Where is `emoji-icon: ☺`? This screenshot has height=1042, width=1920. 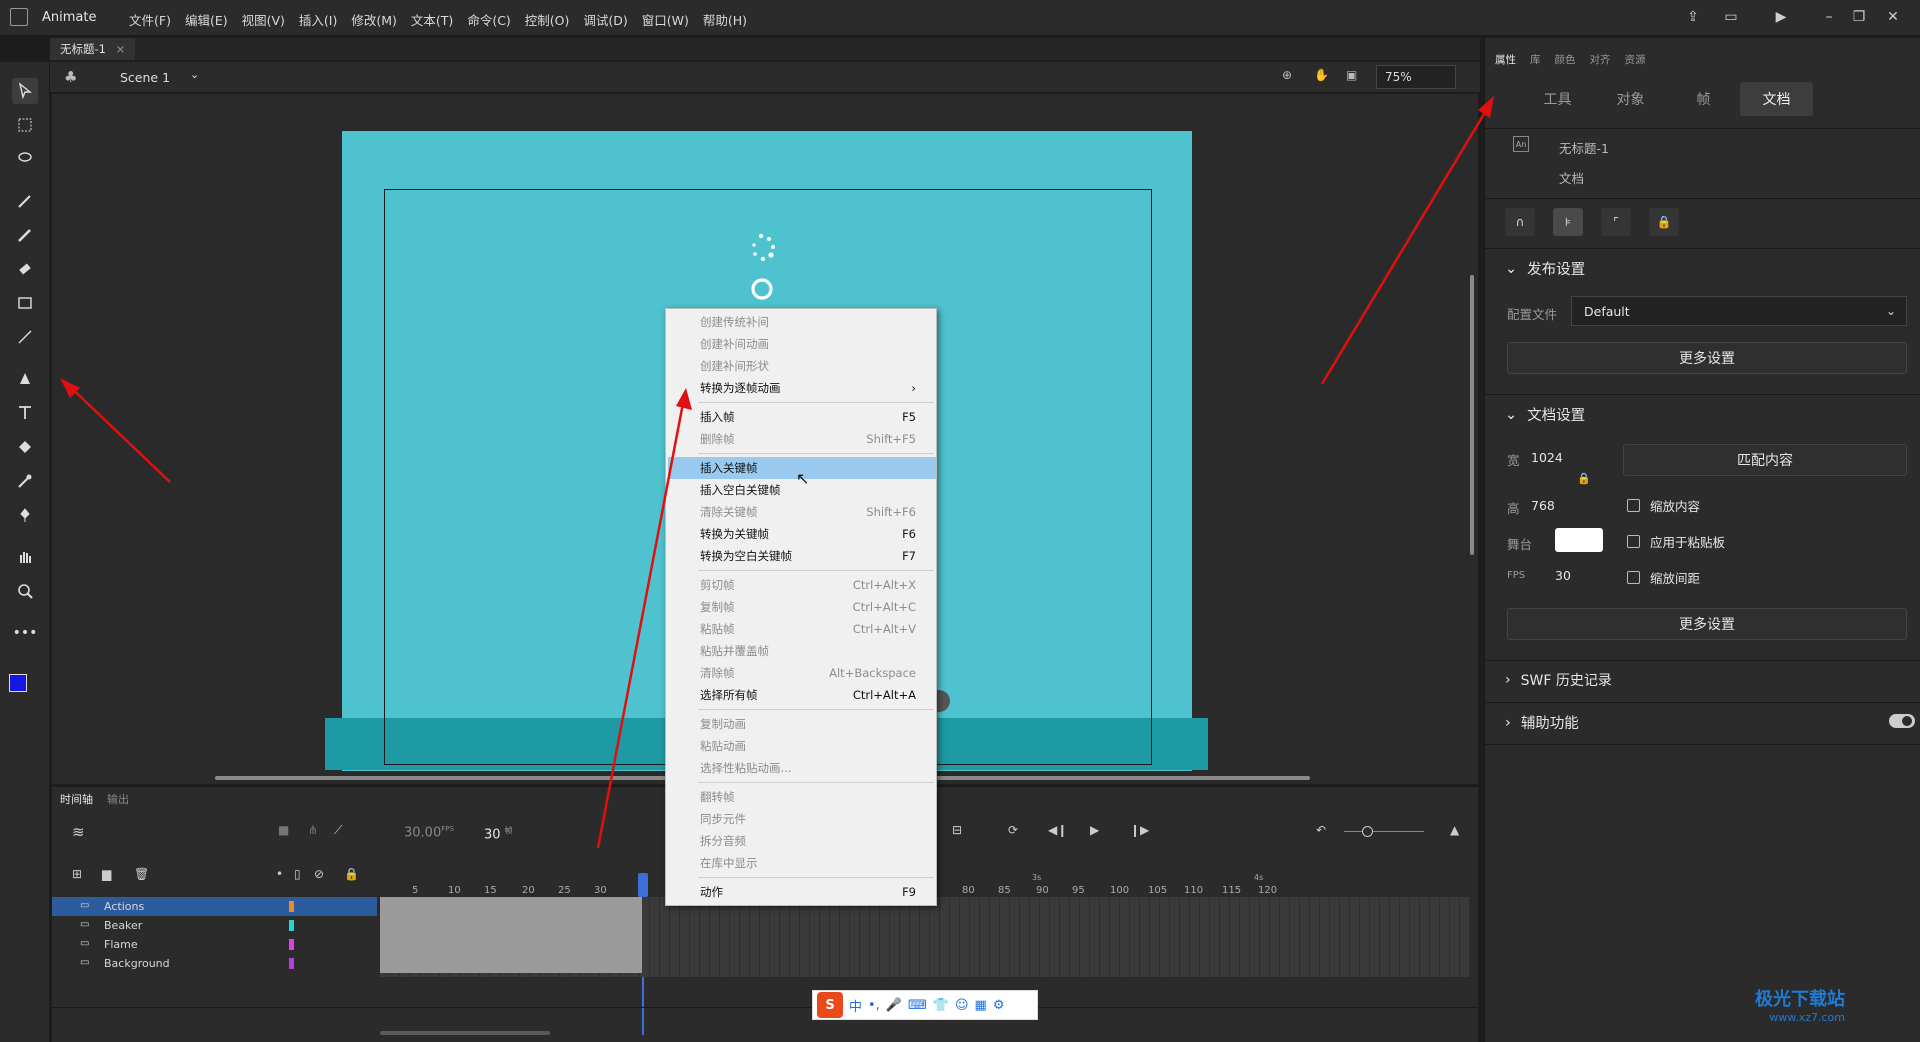
emoji-icon: ☺ is located at coordinates (962, 1005).